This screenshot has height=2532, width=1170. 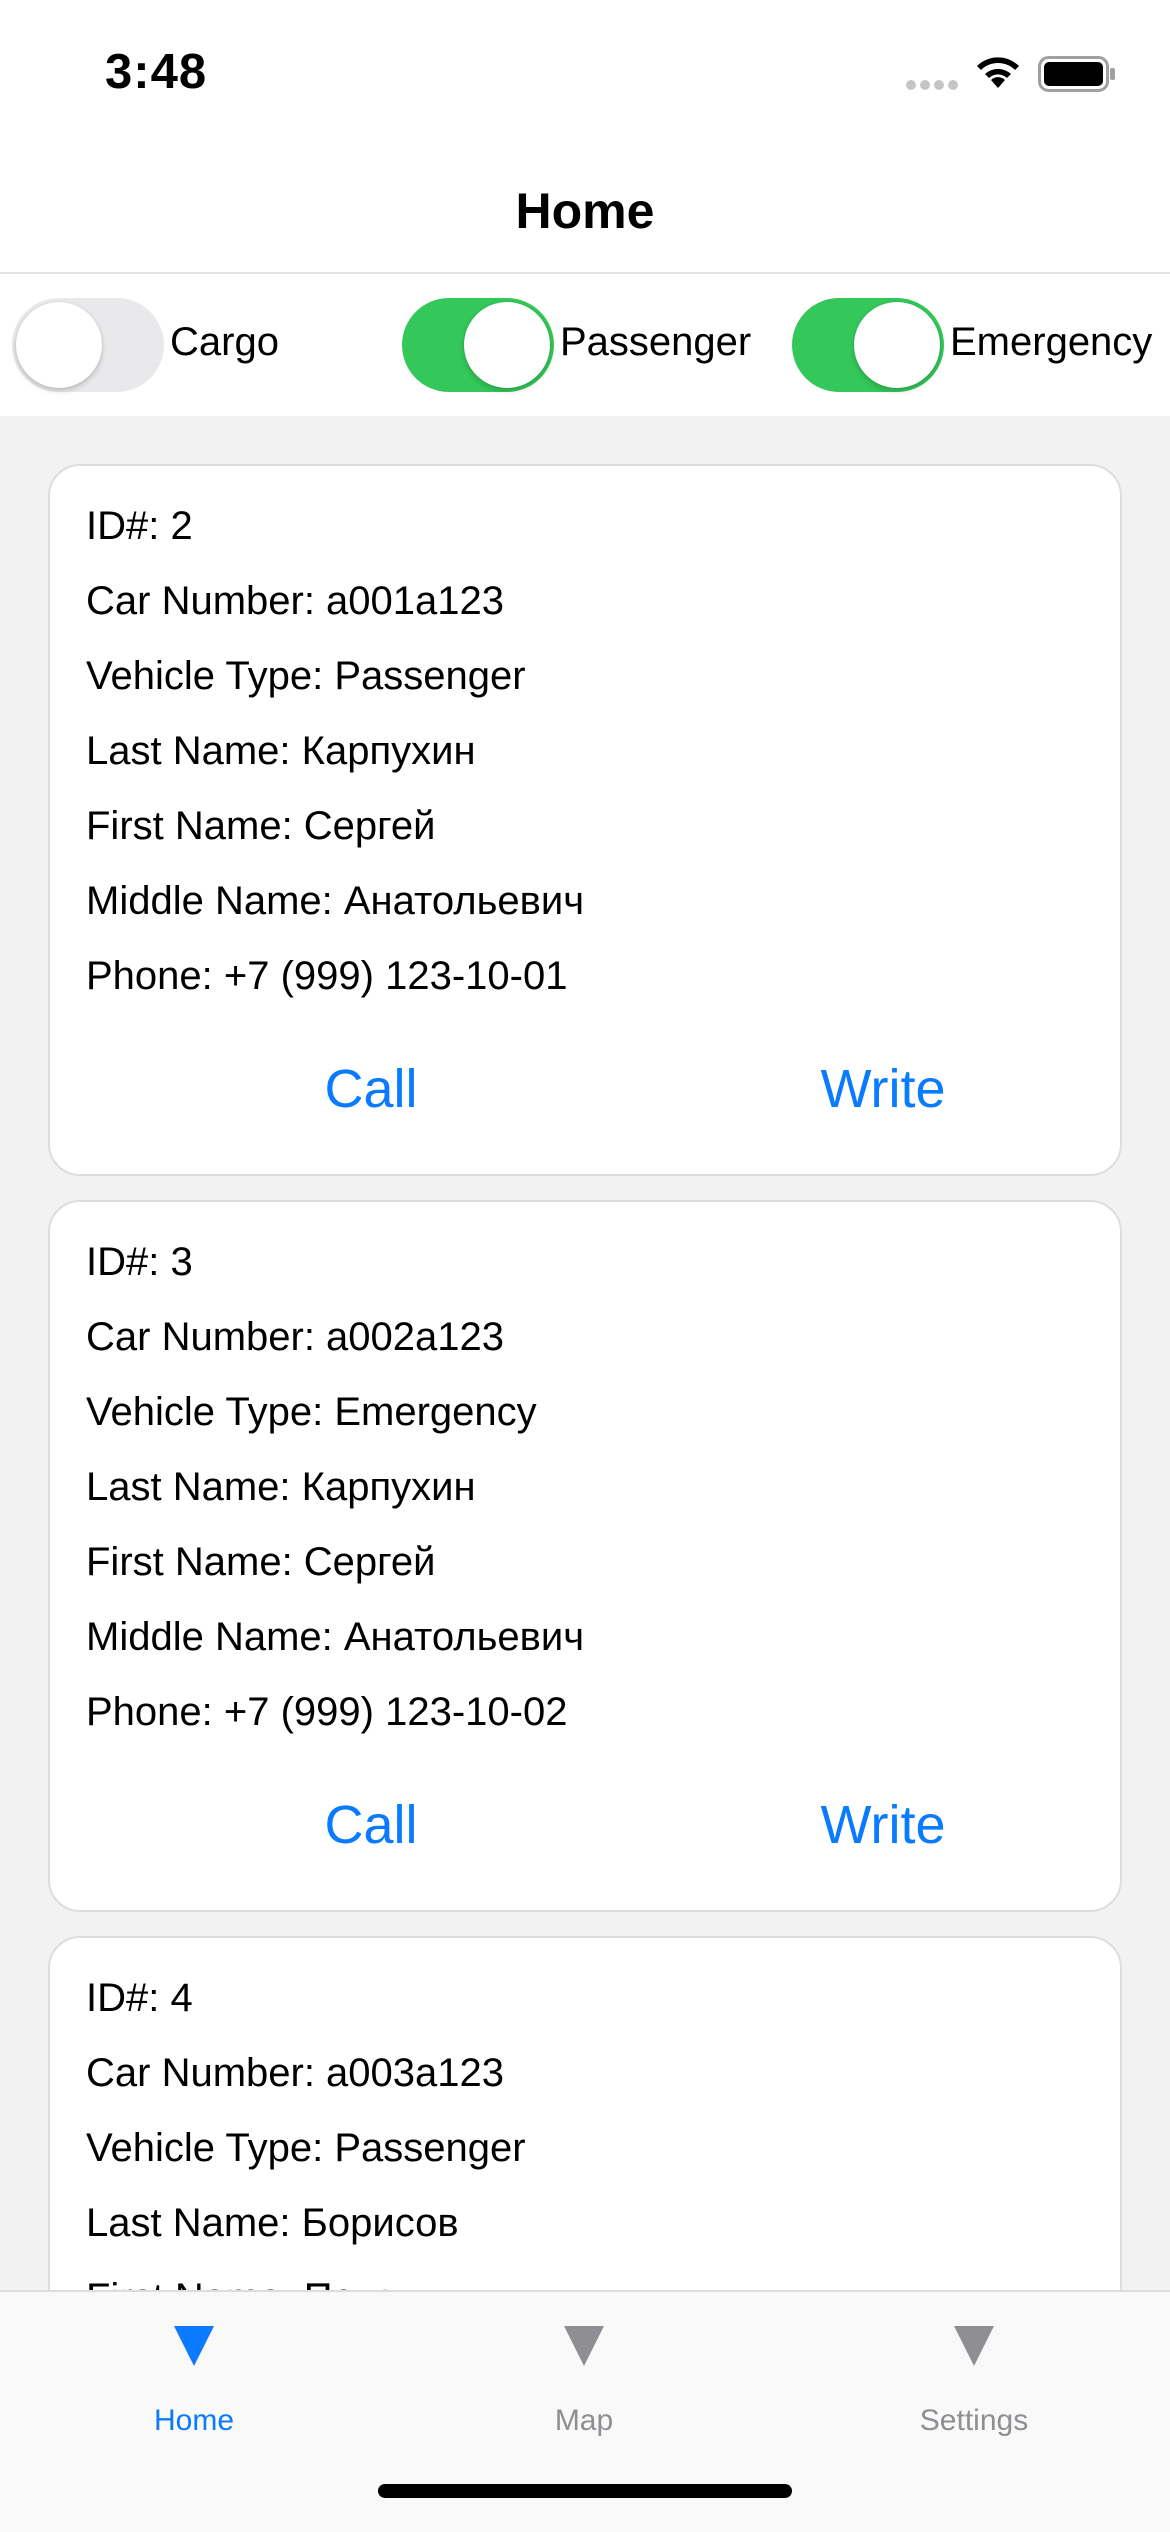 I want to click on tab-home: Home, so click(x=194, y=2382).